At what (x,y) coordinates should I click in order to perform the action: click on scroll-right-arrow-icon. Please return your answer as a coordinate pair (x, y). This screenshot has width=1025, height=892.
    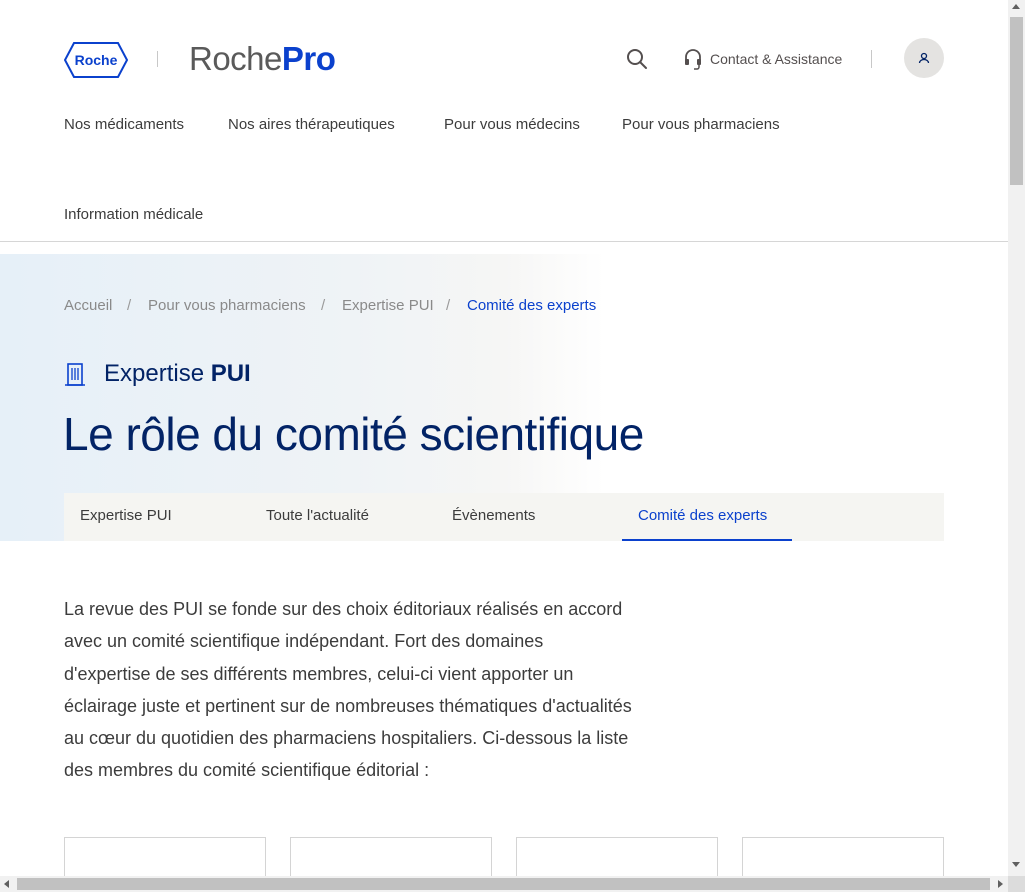
    Looking at the image, I should click on (1000, 884).